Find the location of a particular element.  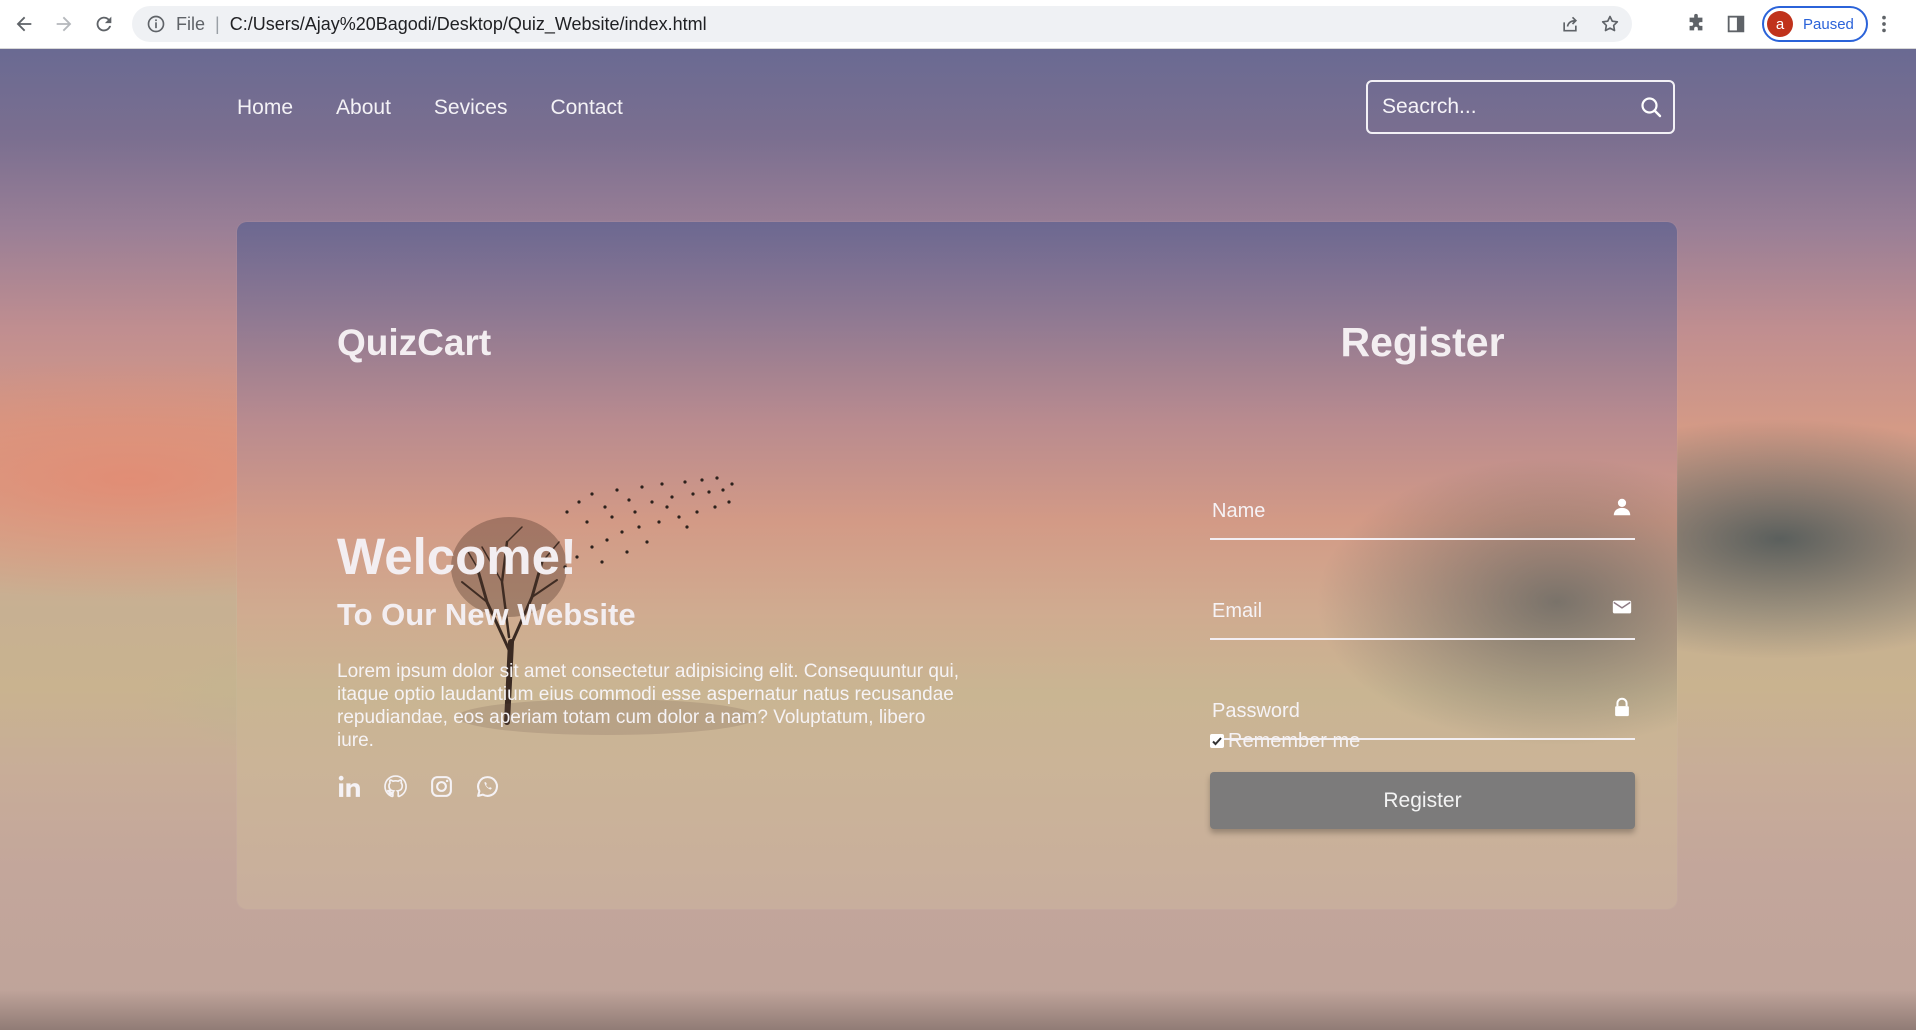

search-input is located at coordinates (1502, 107).